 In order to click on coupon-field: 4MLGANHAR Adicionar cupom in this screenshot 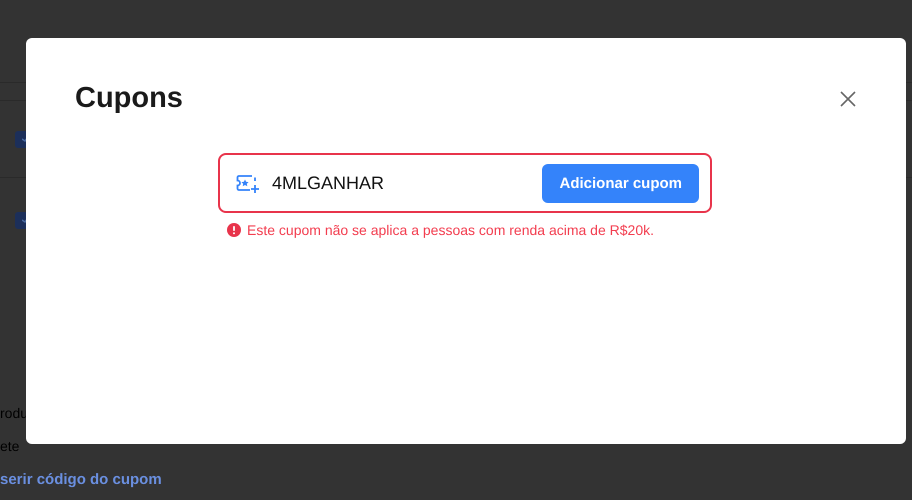, I will do `click(465, 183)`.